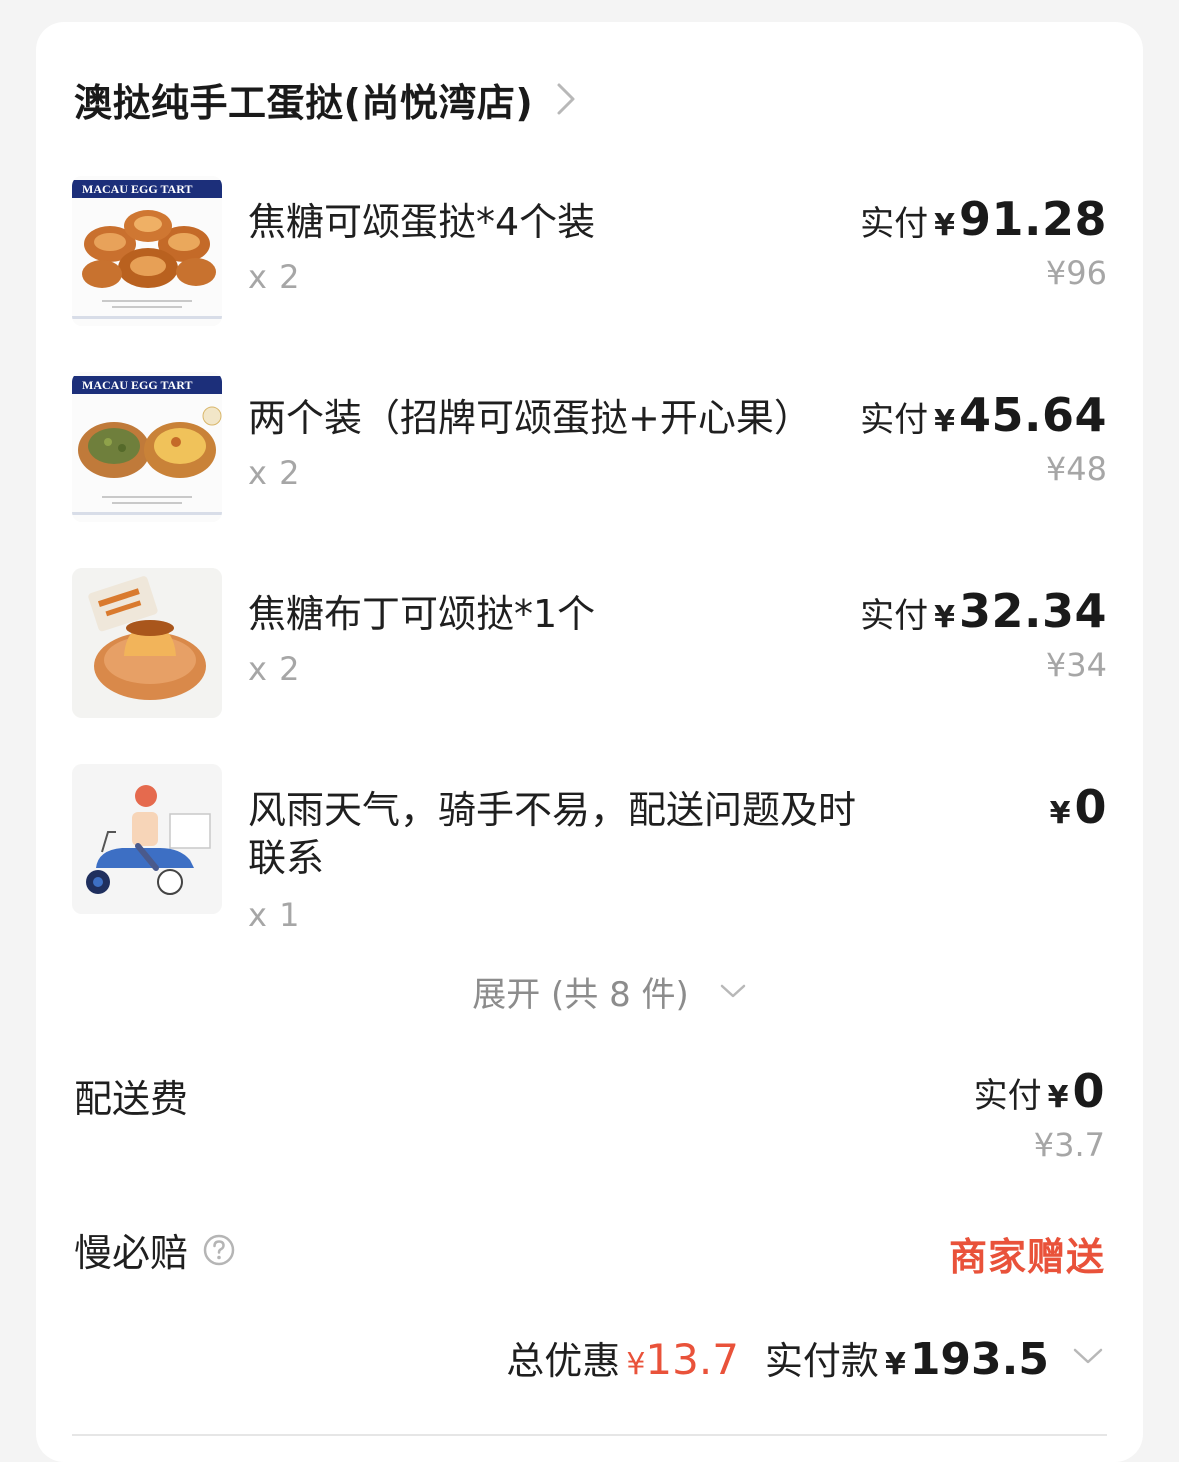 This screenshot has height=1462, width=1179. Describe the element at coordinates (131, 1099) in the screenshot. I see `delivery-fee-label: 配送费` at that location.